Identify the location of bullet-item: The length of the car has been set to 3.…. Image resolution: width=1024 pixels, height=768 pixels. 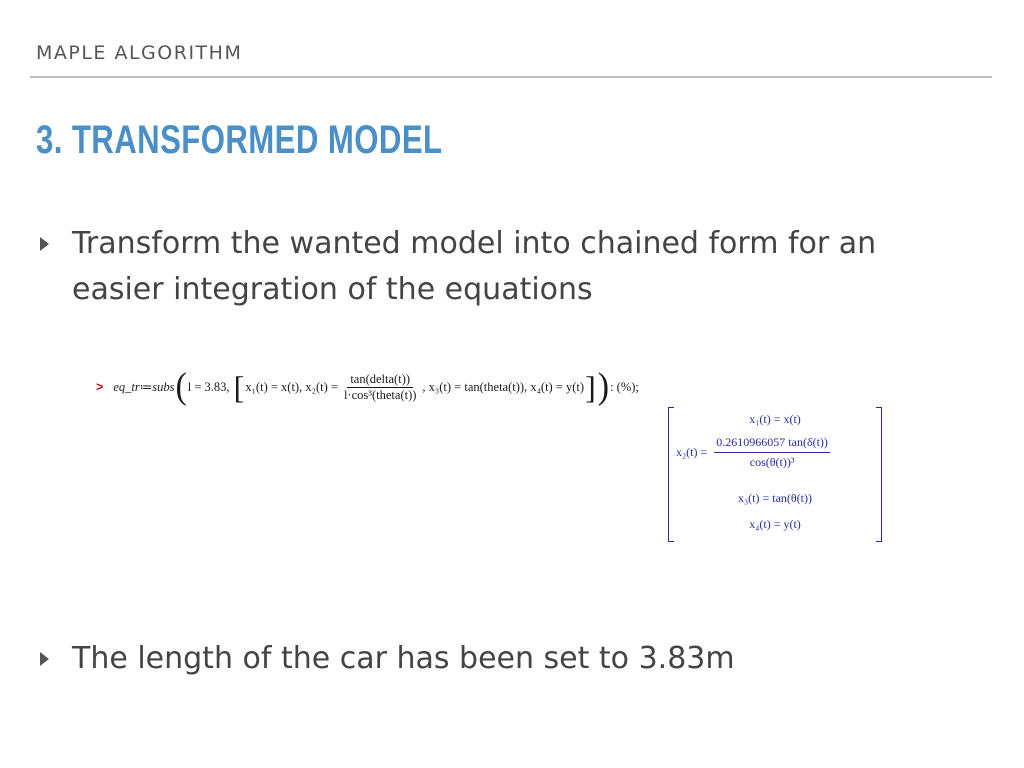
(500, 659).